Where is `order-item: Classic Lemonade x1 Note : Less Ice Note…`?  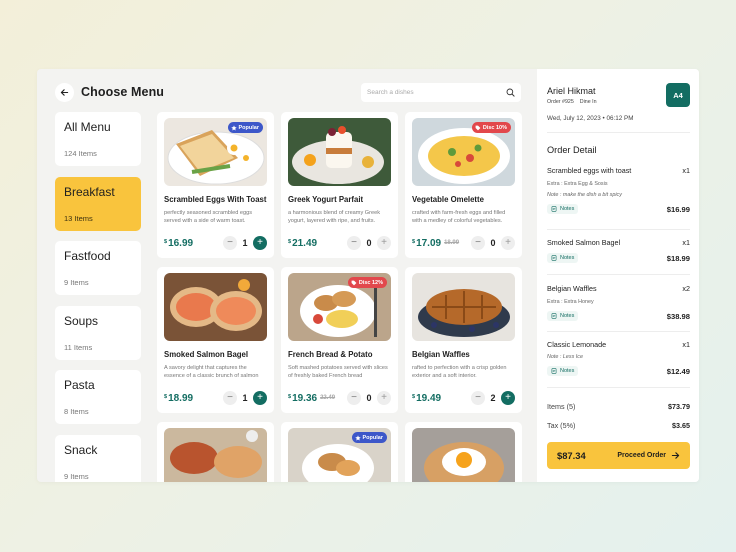 order-item: Classic Lemonade x1 Note : Less Ice Note… is located at coordinates (618, 358).